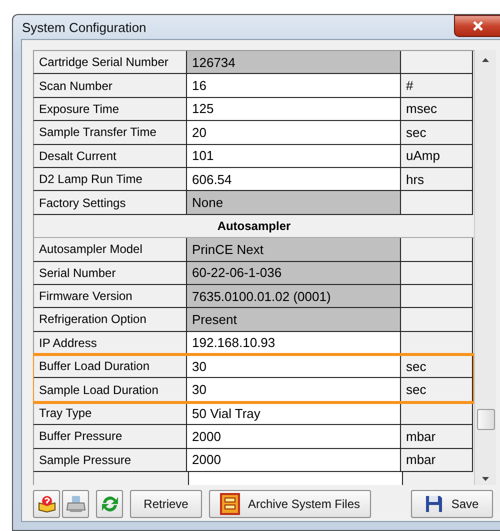  I want to click on readonly-value-cell: 126734, so click(294, 62).